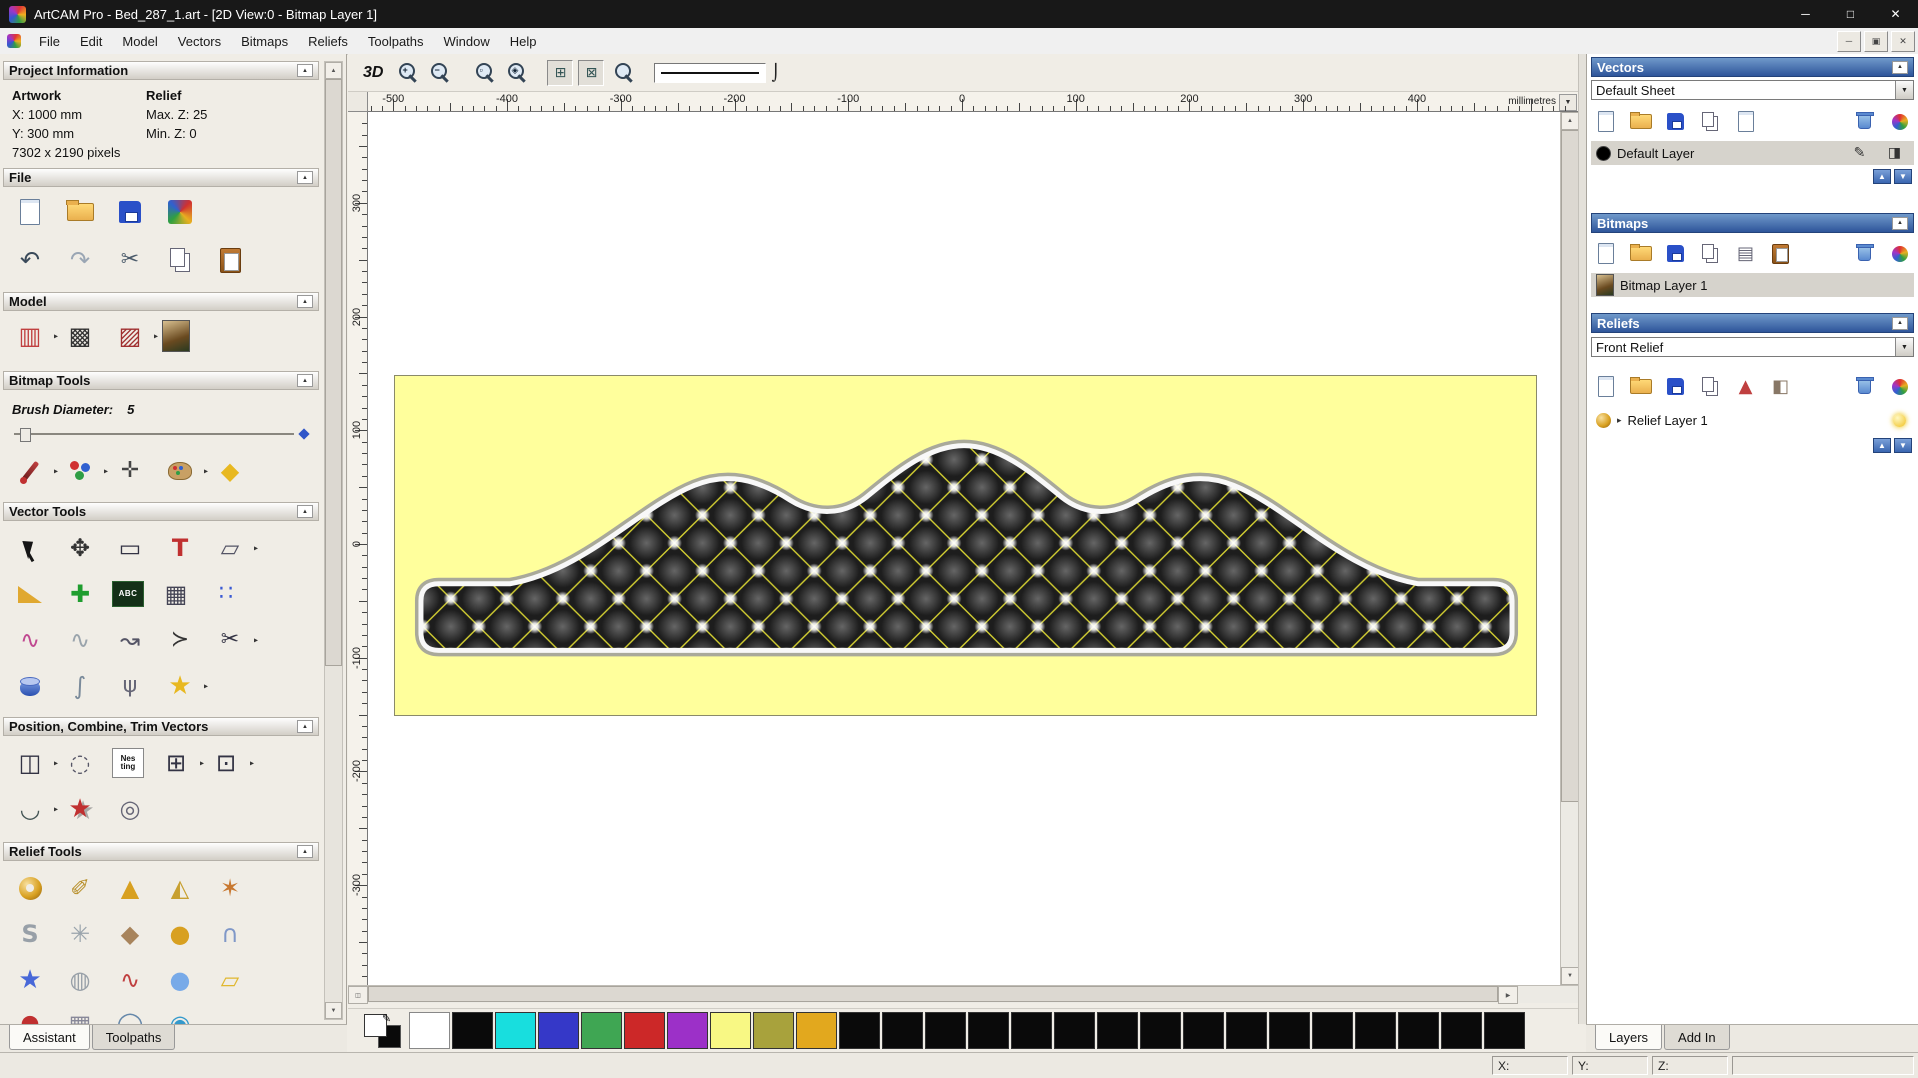 This screenshot has width=1918, height=1078. Describe the element at coordinates (1745, 386) in the screenshot. I see `relief-3d-icon: ▲` at that location.